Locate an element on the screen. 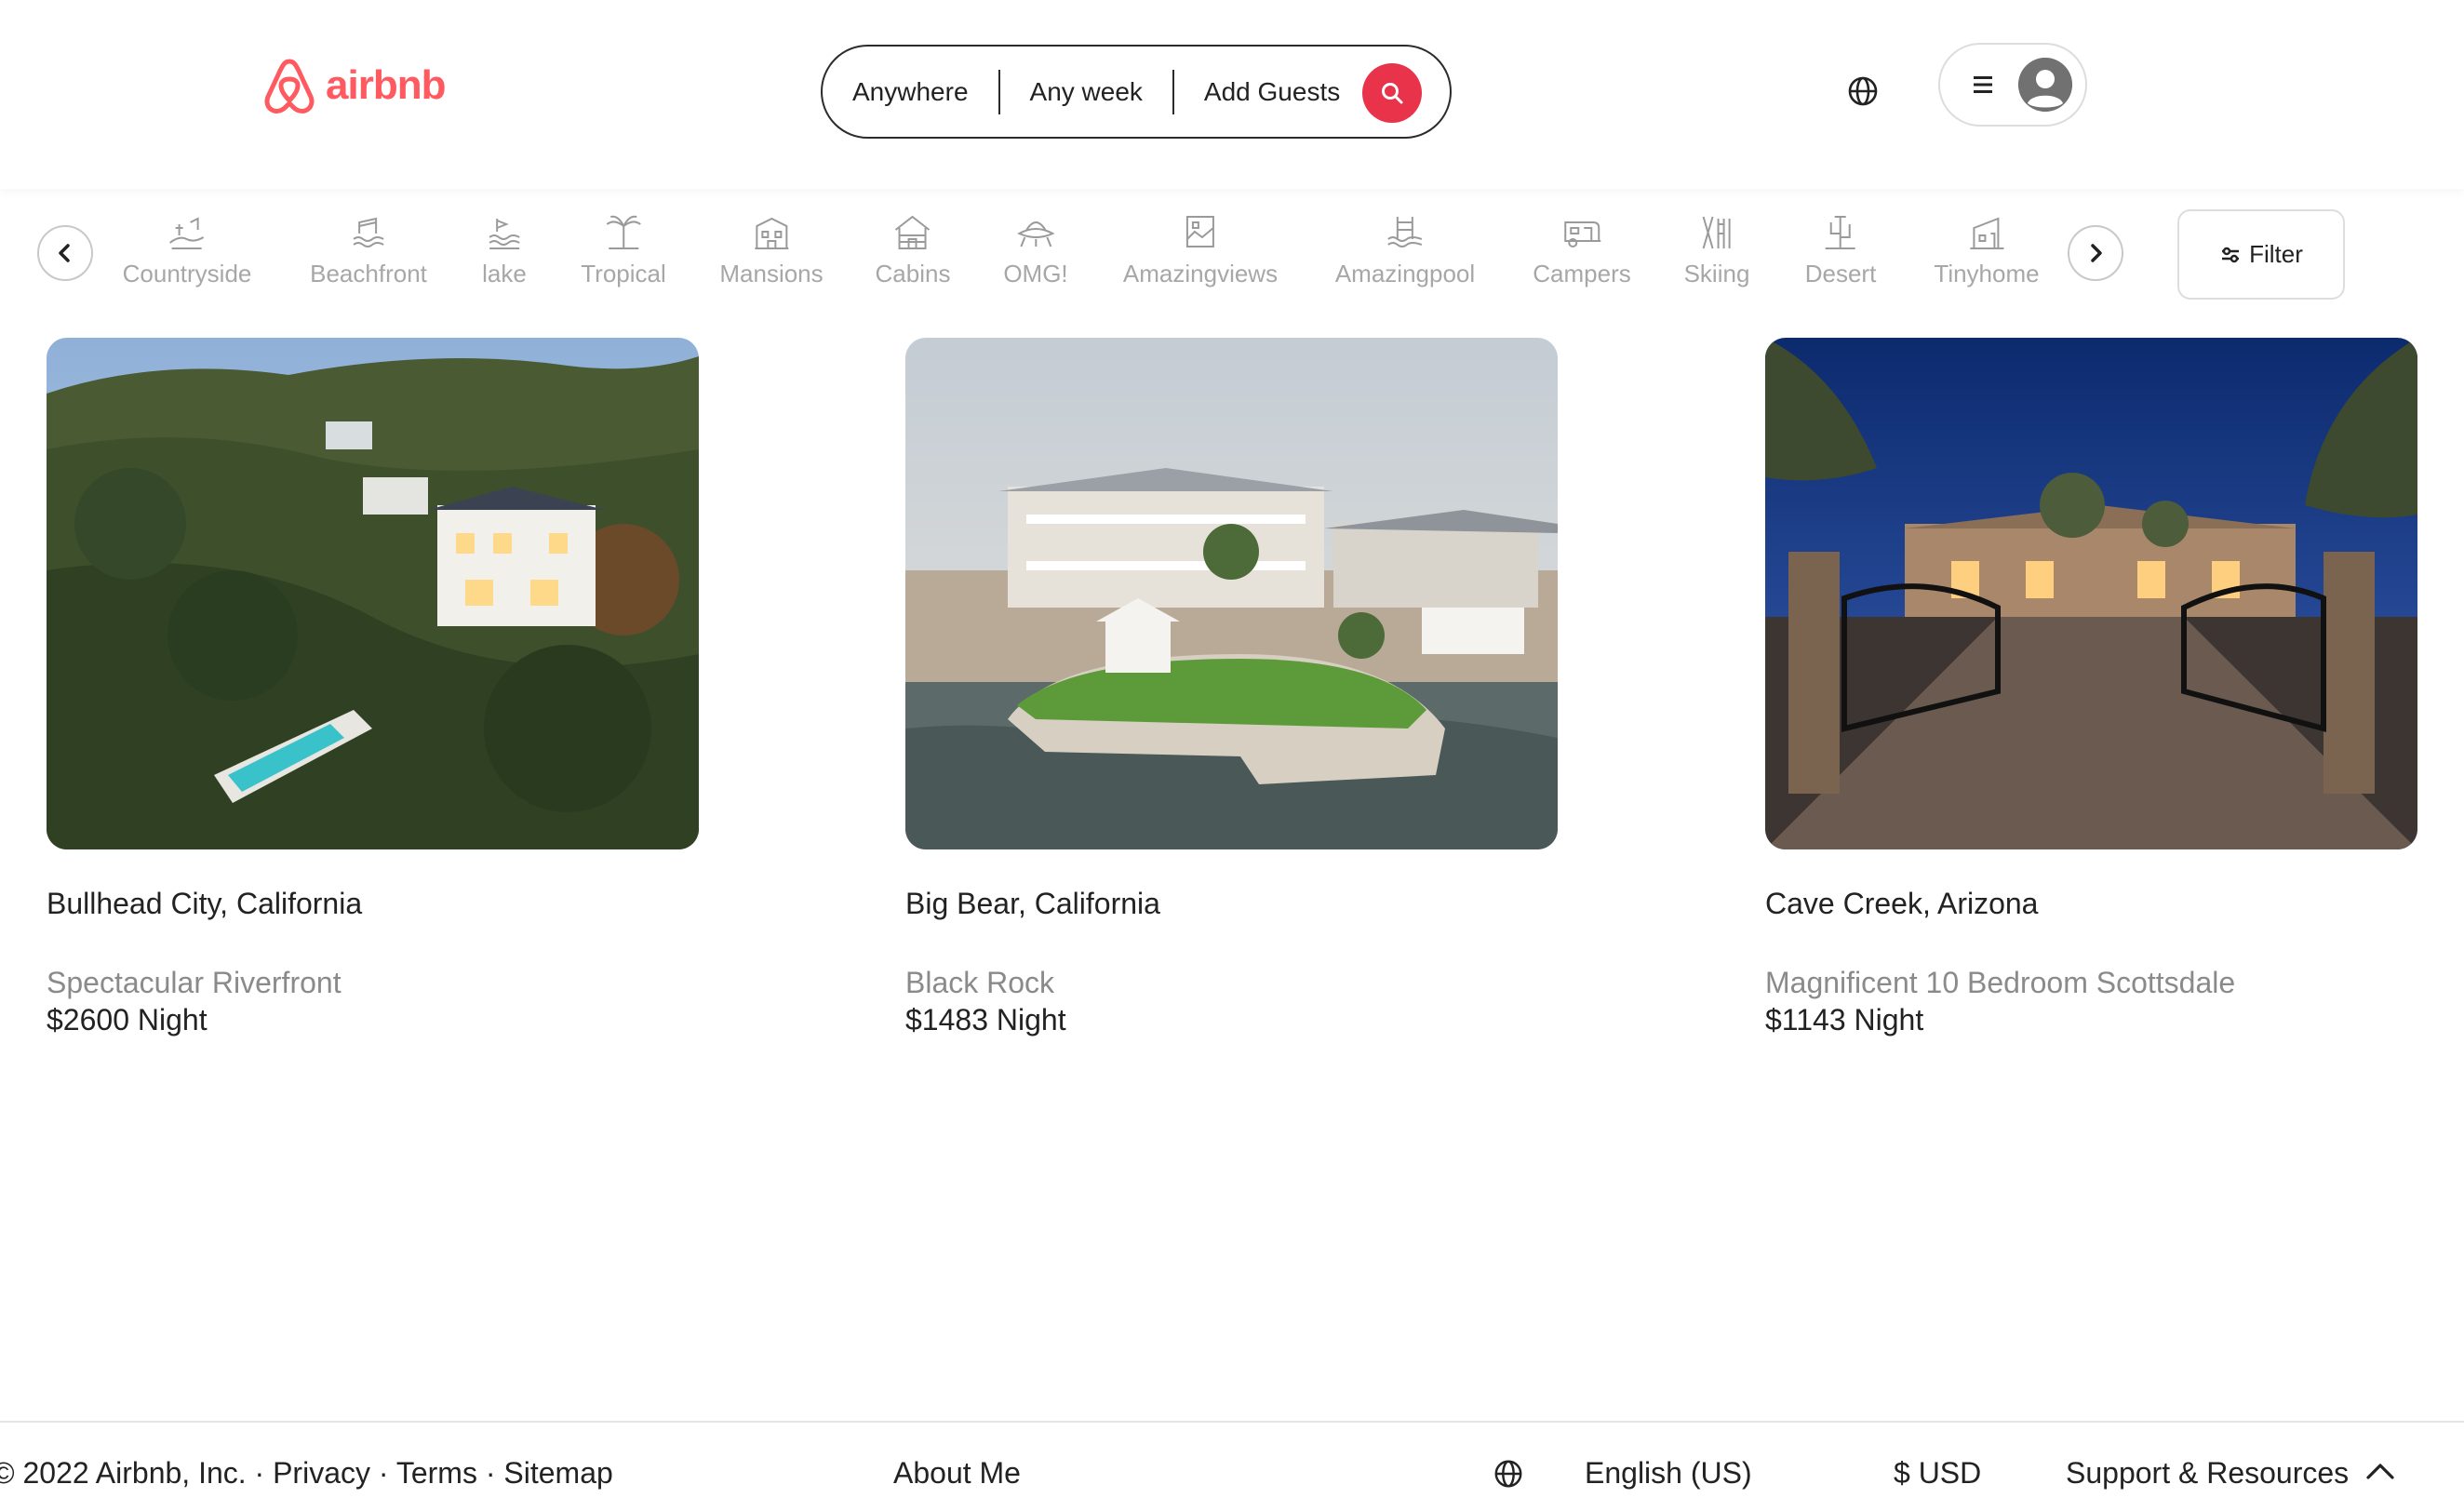  airbnb-logo-icon is located at coordinates (289, 86).